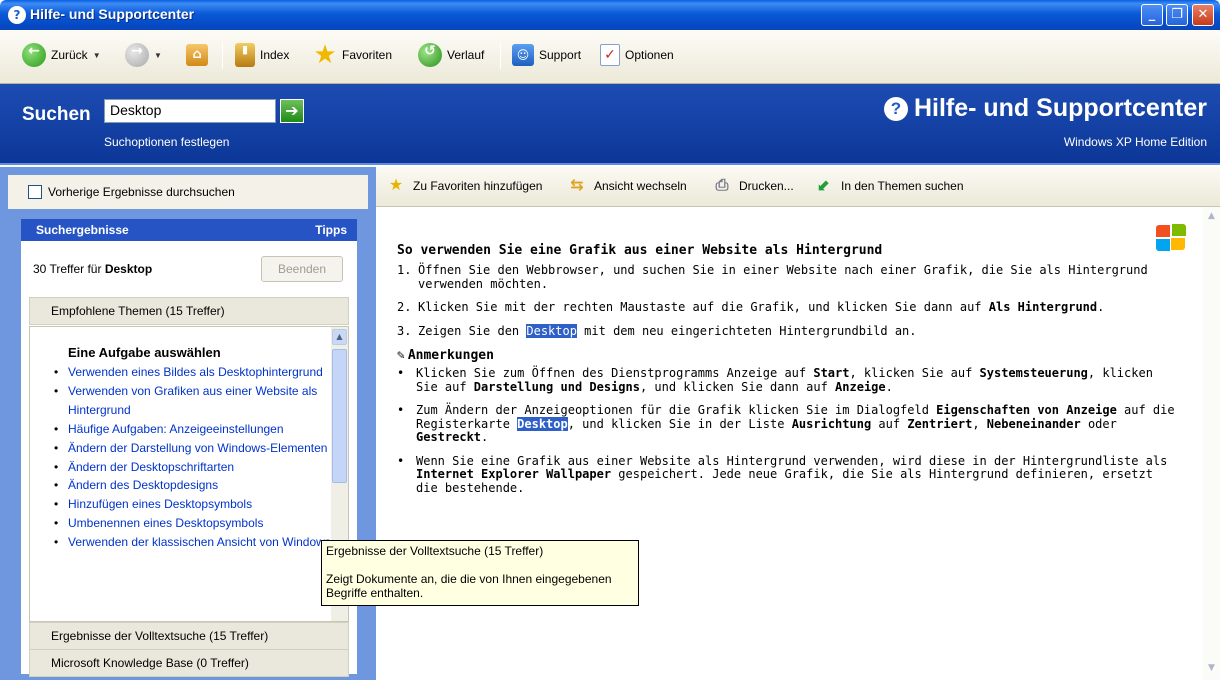  What do you see at coordinates (302, 269) in the screenshot?
I see `stop-button: Beenden` at bounding box center [302, 269].